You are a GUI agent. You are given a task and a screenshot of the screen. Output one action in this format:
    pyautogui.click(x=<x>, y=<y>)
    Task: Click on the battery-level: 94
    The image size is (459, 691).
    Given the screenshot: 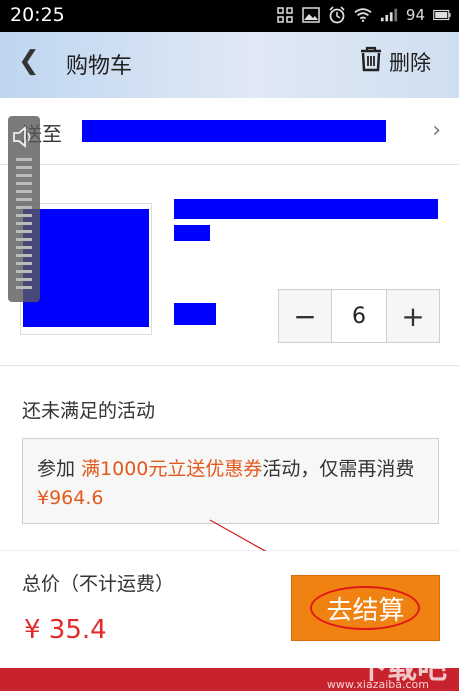 What is the action you would take?
    pyautogui.click(x=415, y=15)
    